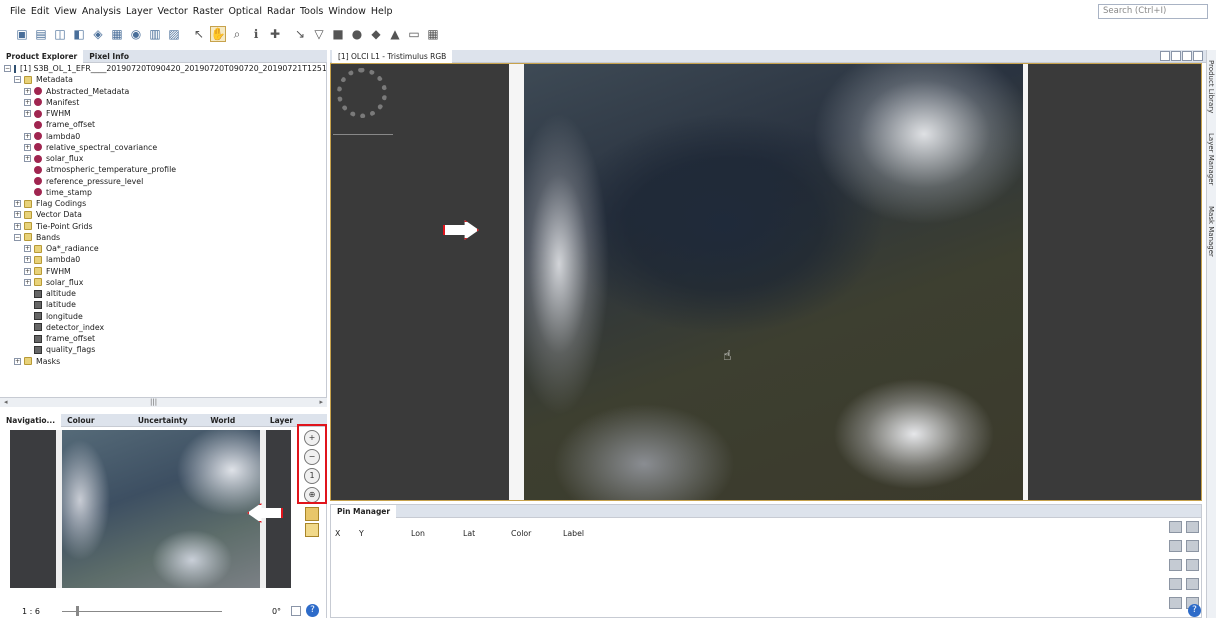 The width and height of the screenshot is (1216, 618). Describe the element at coordinates (163, 327) in the screenshot. I see `tree-item: detector_index` at that location.